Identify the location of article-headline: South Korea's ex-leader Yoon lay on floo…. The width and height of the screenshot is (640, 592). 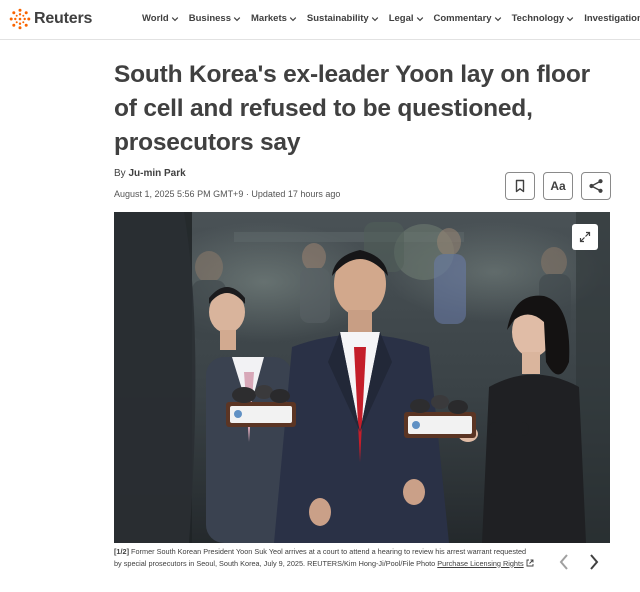
(364, 109).